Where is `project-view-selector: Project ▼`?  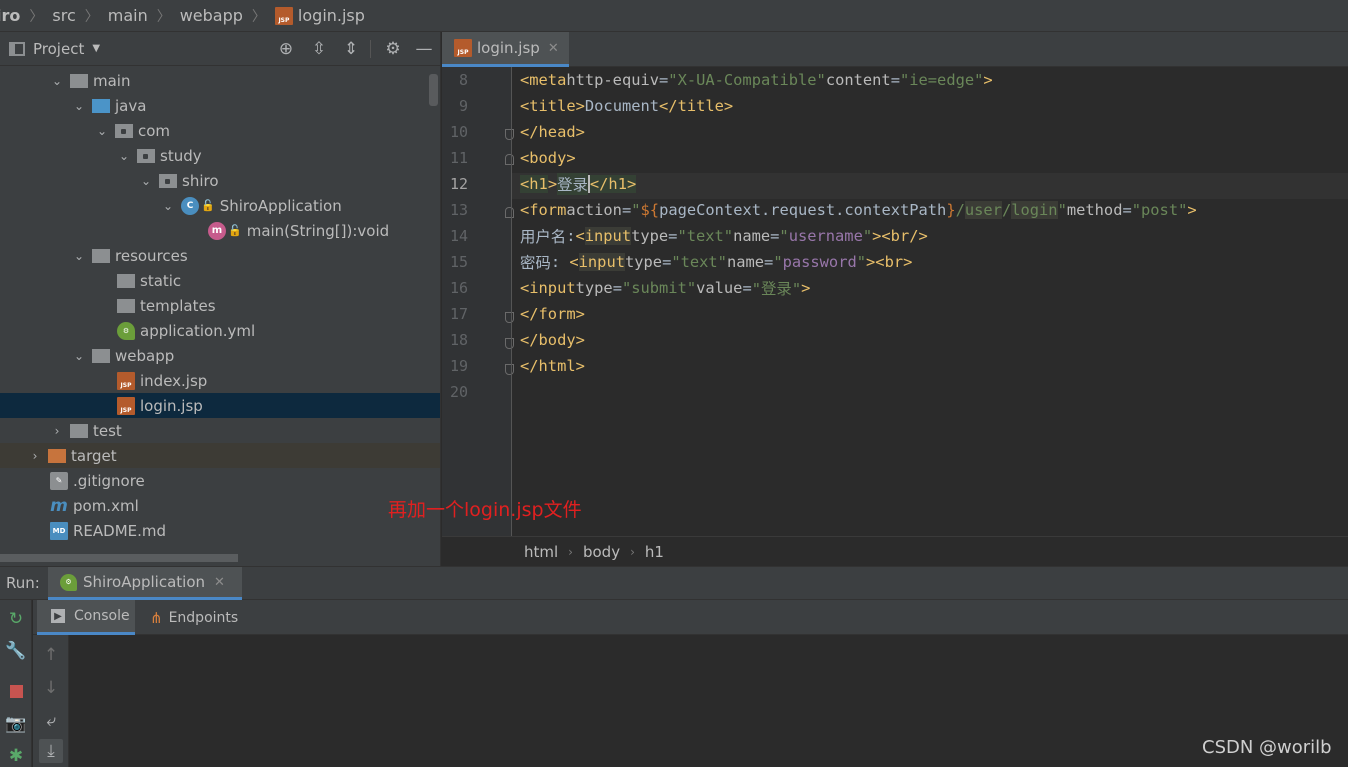 project-view-selector: Project ▼ is located at coordinates (54, 49).